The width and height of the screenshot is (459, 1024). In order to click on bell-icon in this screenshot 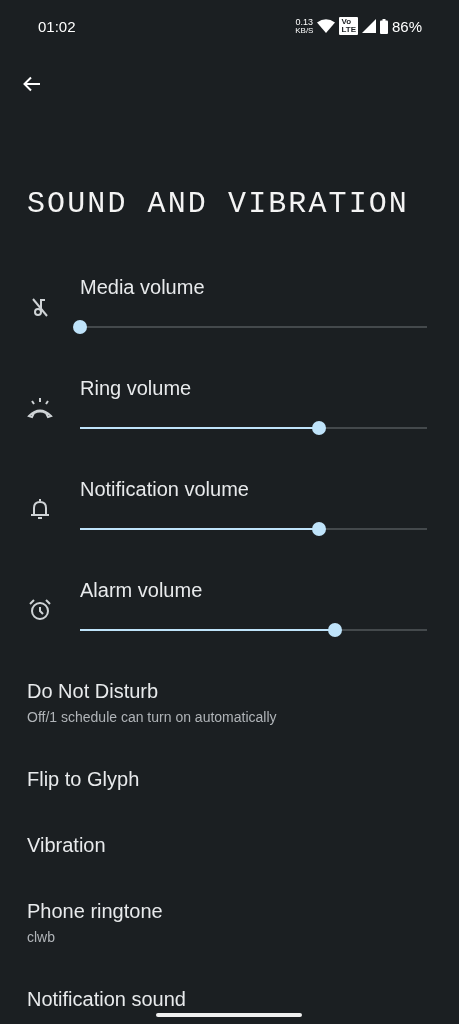, I will do `click(40, 508)`.